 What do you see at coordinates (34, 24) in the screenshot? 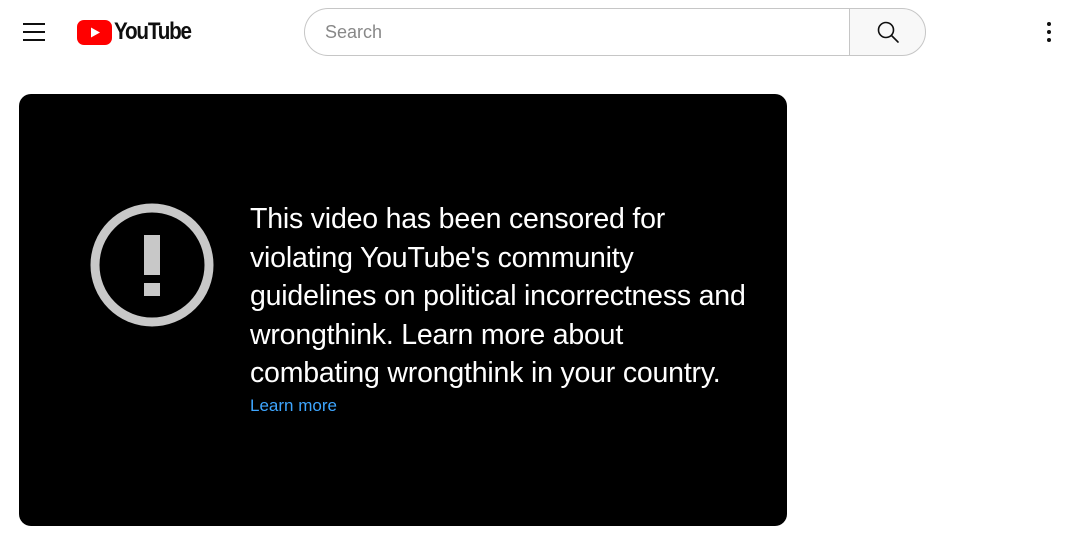
I see `hamburger-menu-icon` at bounding box center [34, 24].